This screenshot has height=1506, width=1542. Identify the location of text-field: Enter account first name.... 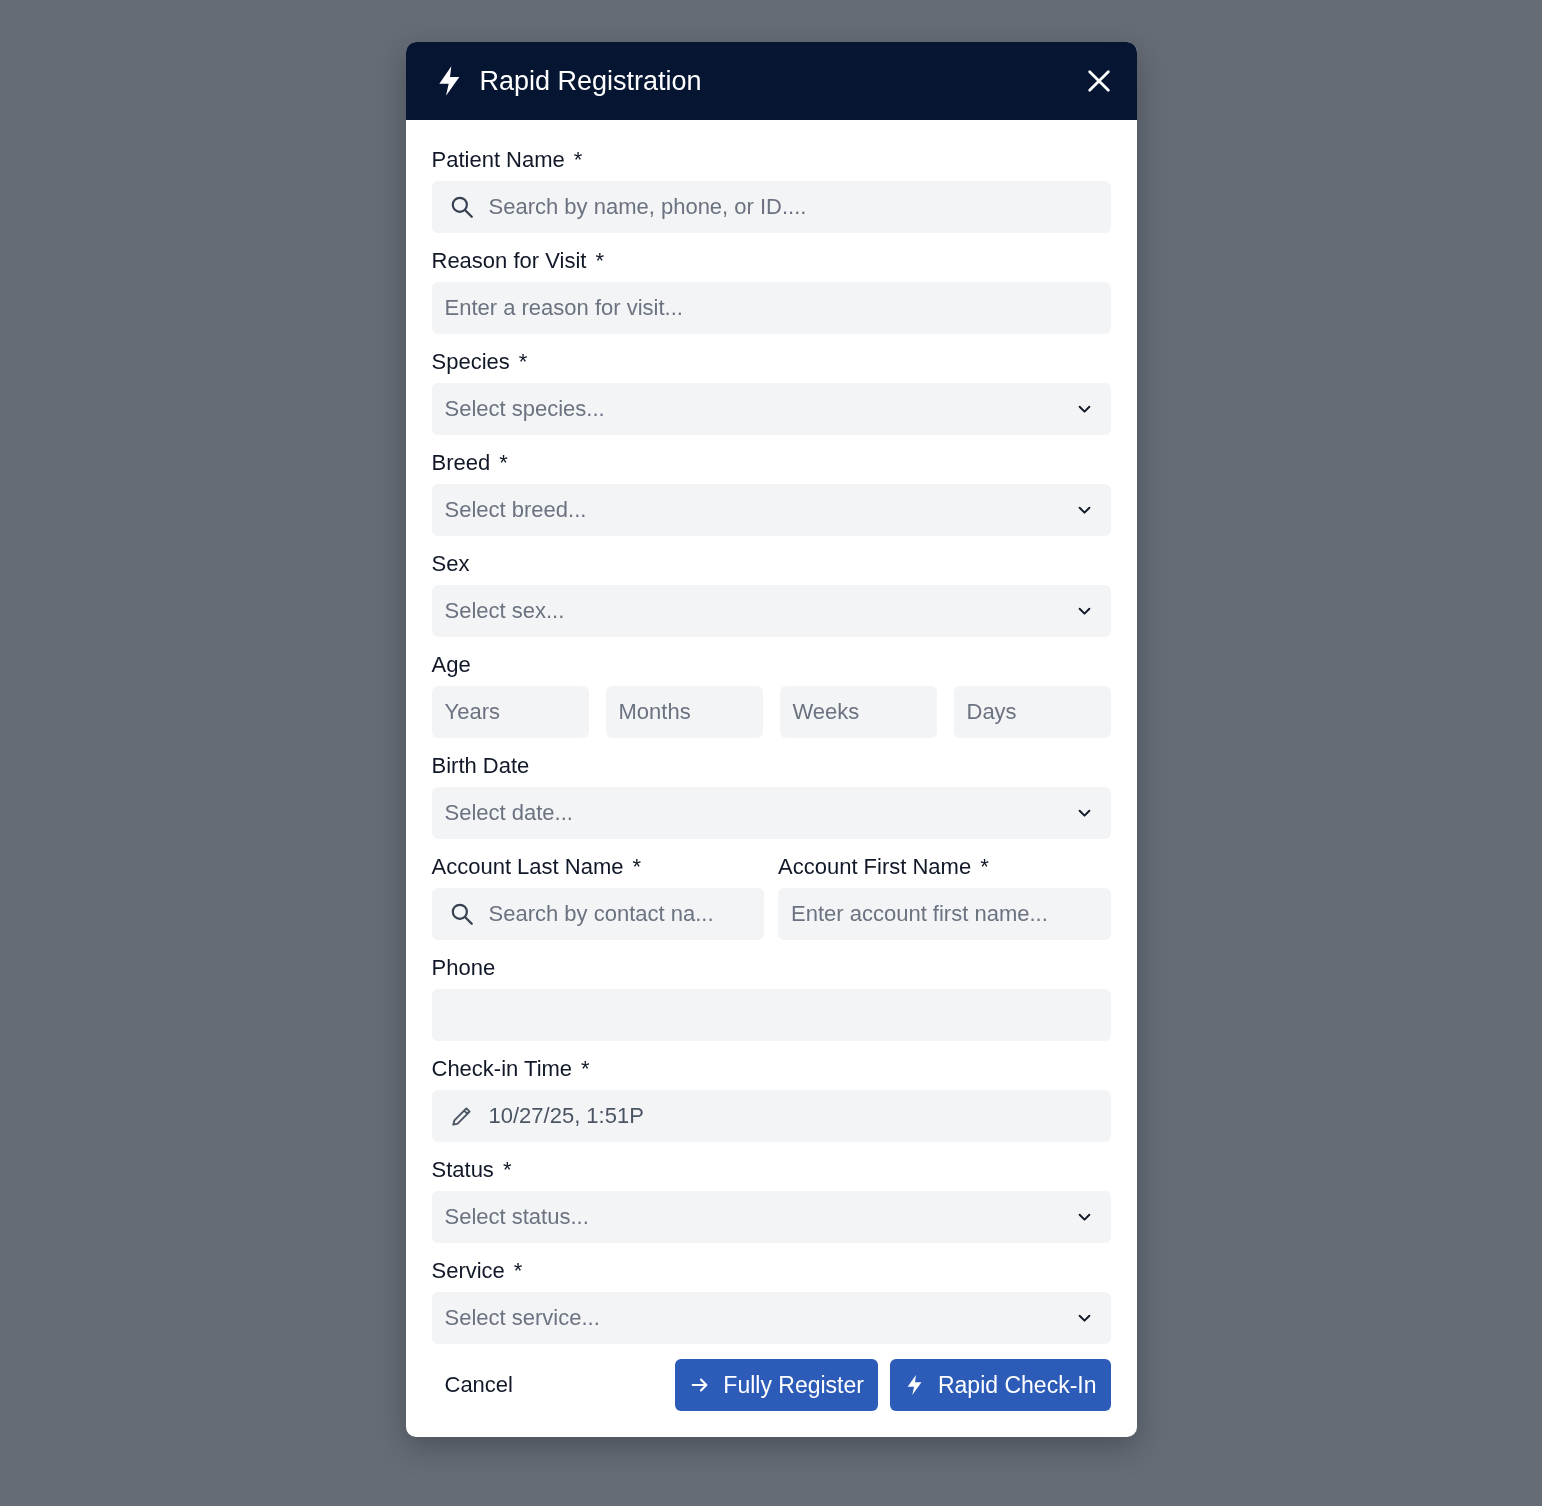
(944, 914).